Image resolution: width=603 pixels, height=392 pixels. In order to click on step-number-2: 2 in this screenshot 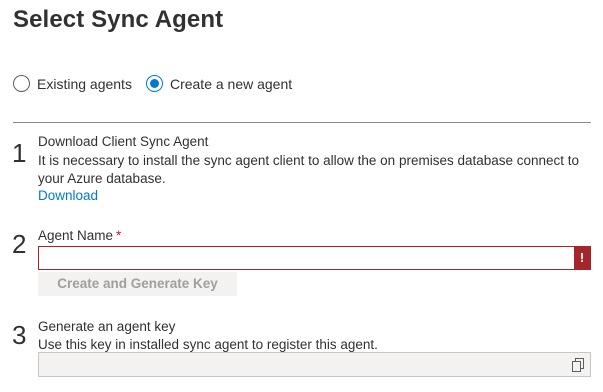, I will do `click(19, 244)`.